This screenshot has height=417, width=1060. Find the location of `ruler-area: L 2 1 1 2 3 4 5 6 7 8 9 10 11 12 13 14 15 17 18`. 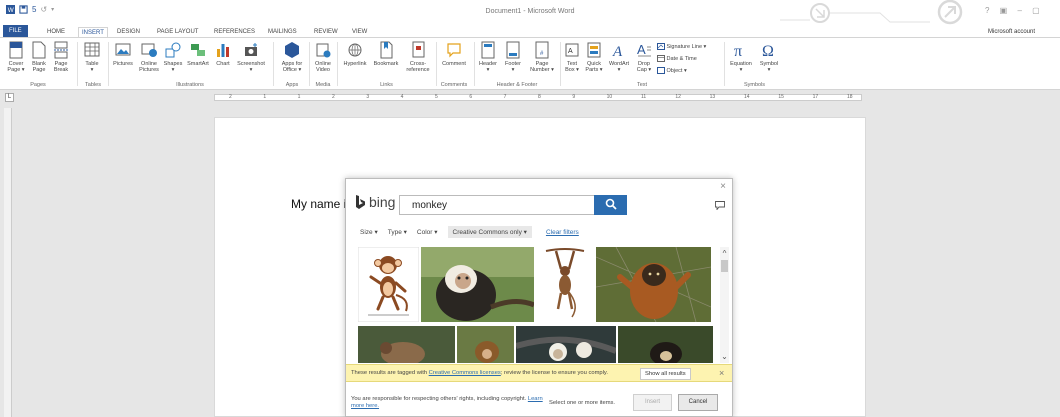

ruler-area: L 2 1 1 2 3 4 5 6 7 8 9 10 11 12 13 14 15 17 18 is located at coordinates (530, 97).